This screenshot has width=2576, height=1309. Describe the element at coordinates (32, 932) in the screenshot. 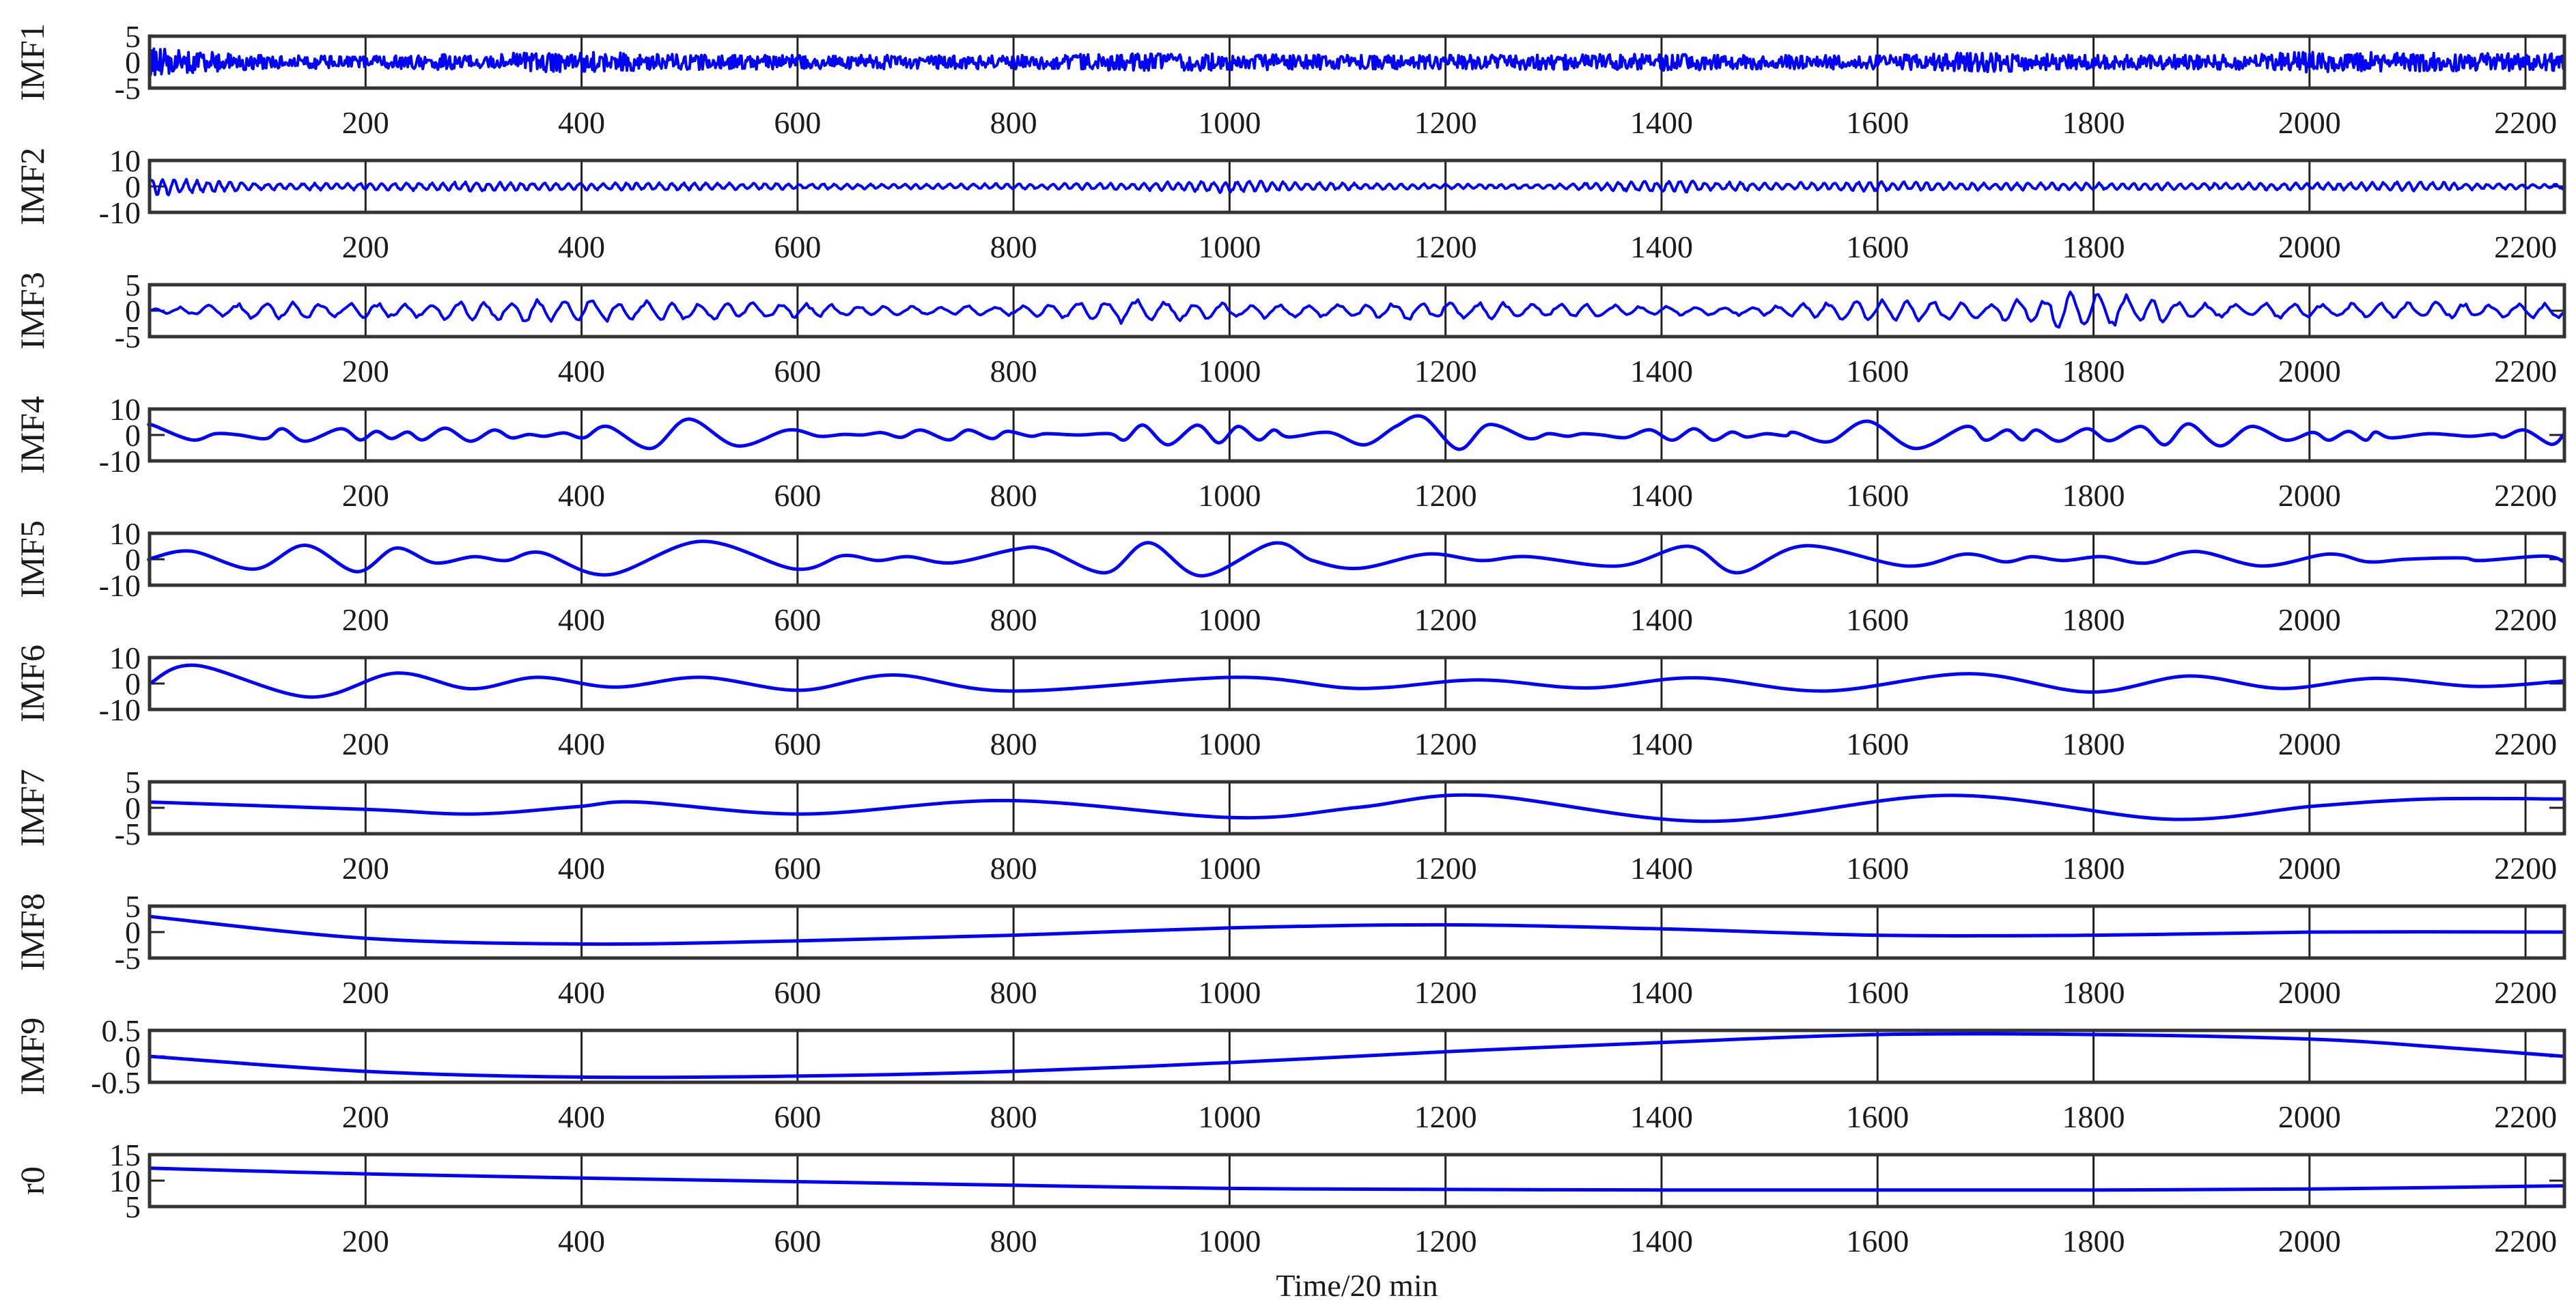

I see `y-axis-label: IMF8` at that location.